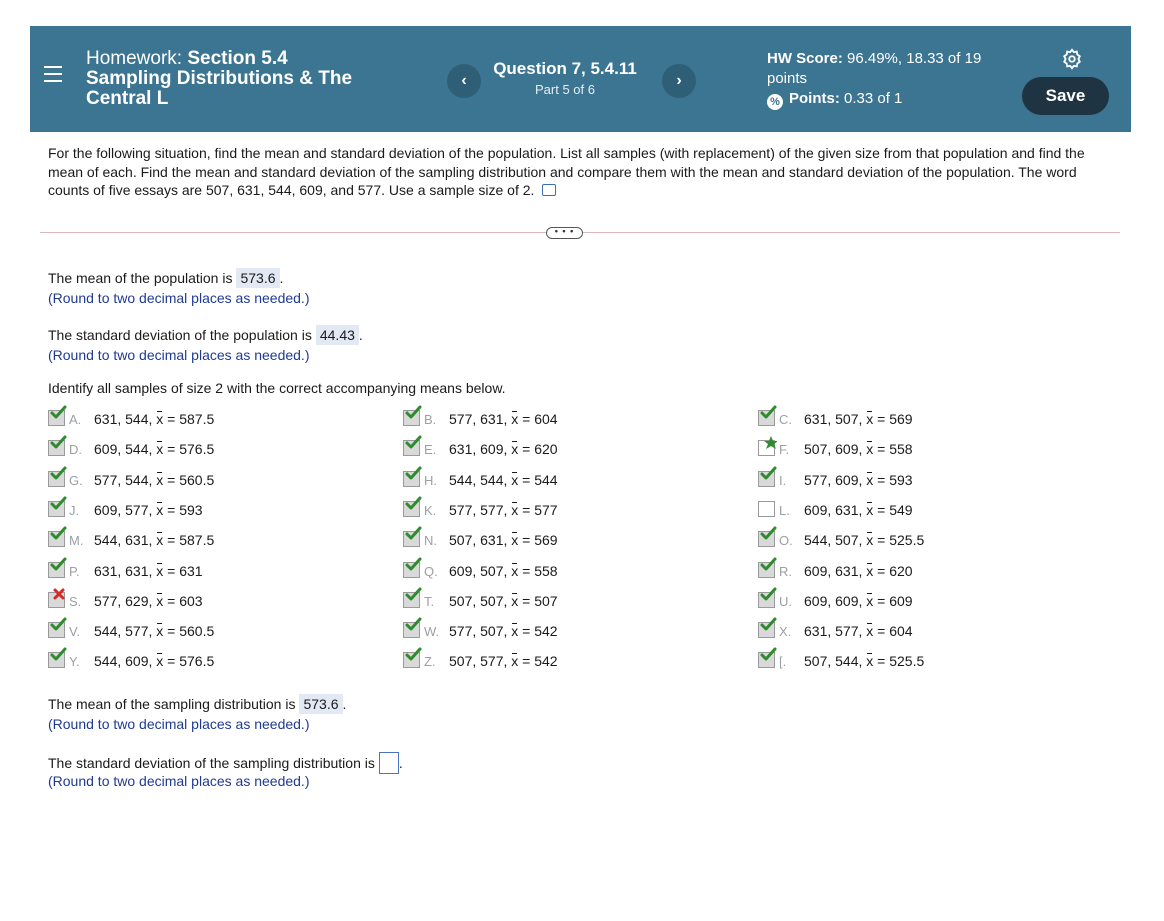  Describe the element at coordinates (895, 601) in the screenshot. I see `choice-mean: = 609` at that location.